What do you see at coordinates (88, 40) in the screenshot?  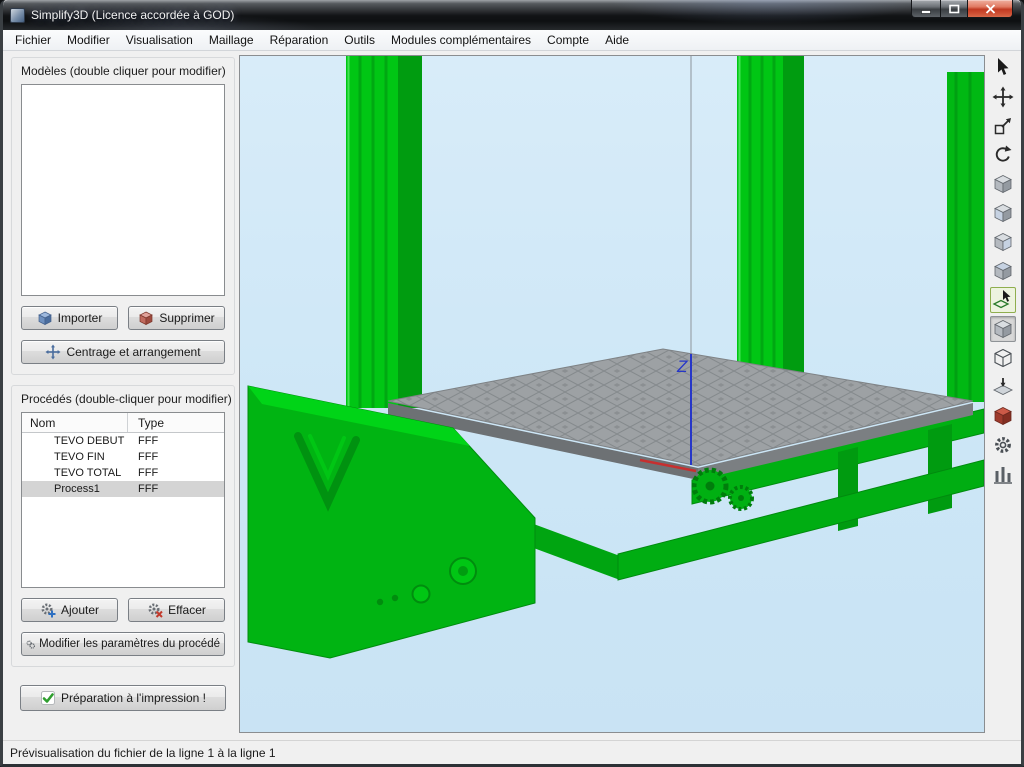 I see `menu-modifier: Modifier` at bounding box center [88, 40].